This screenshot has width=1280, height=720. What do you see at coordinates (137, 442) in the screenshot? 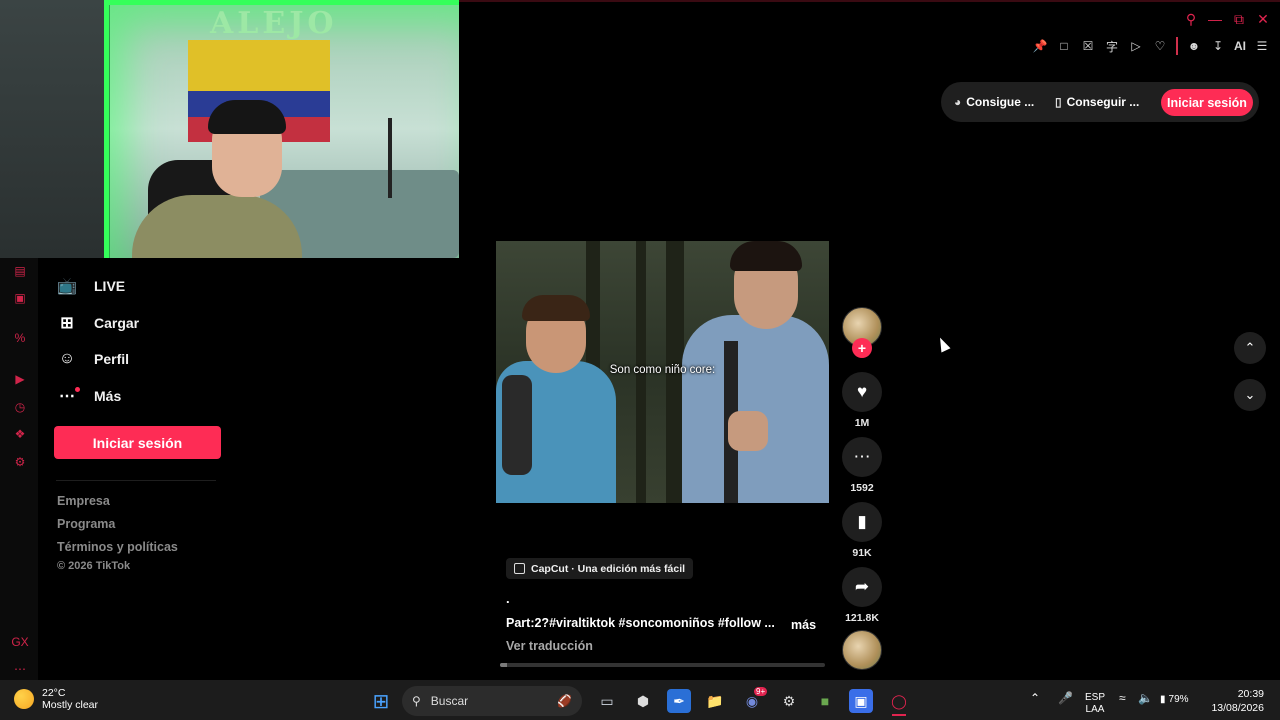
I see `sidebar-login-button: Iniciar sesión` at bounding box center [137, 442].